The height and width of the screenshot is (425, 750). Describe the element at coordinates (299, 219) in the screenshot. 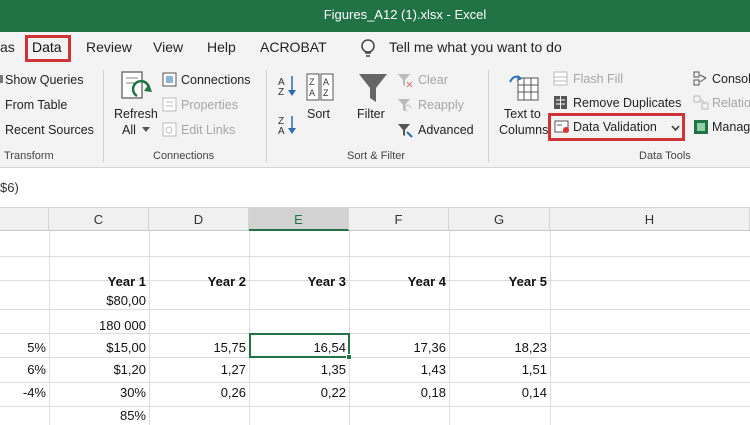

I see `column-header-e: E` at that location.